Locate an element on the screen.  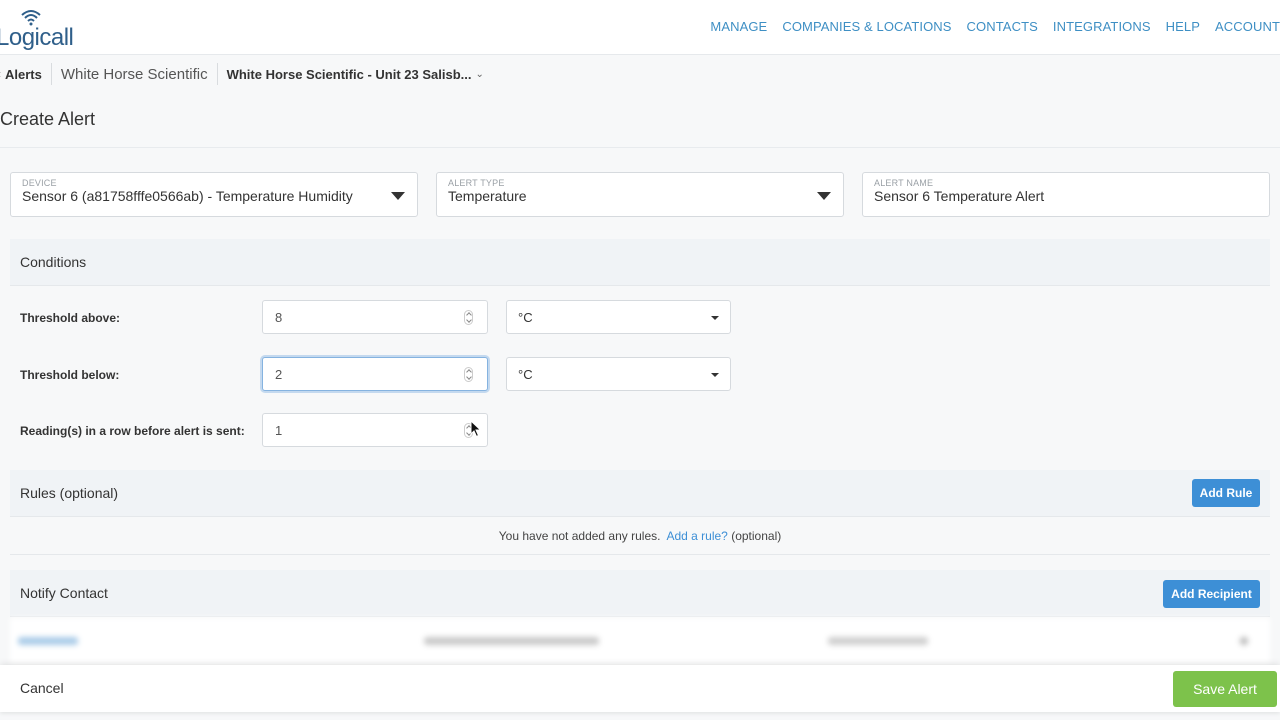
alert-type-label: ALERT TYPE is located at coordinates (476, 183).